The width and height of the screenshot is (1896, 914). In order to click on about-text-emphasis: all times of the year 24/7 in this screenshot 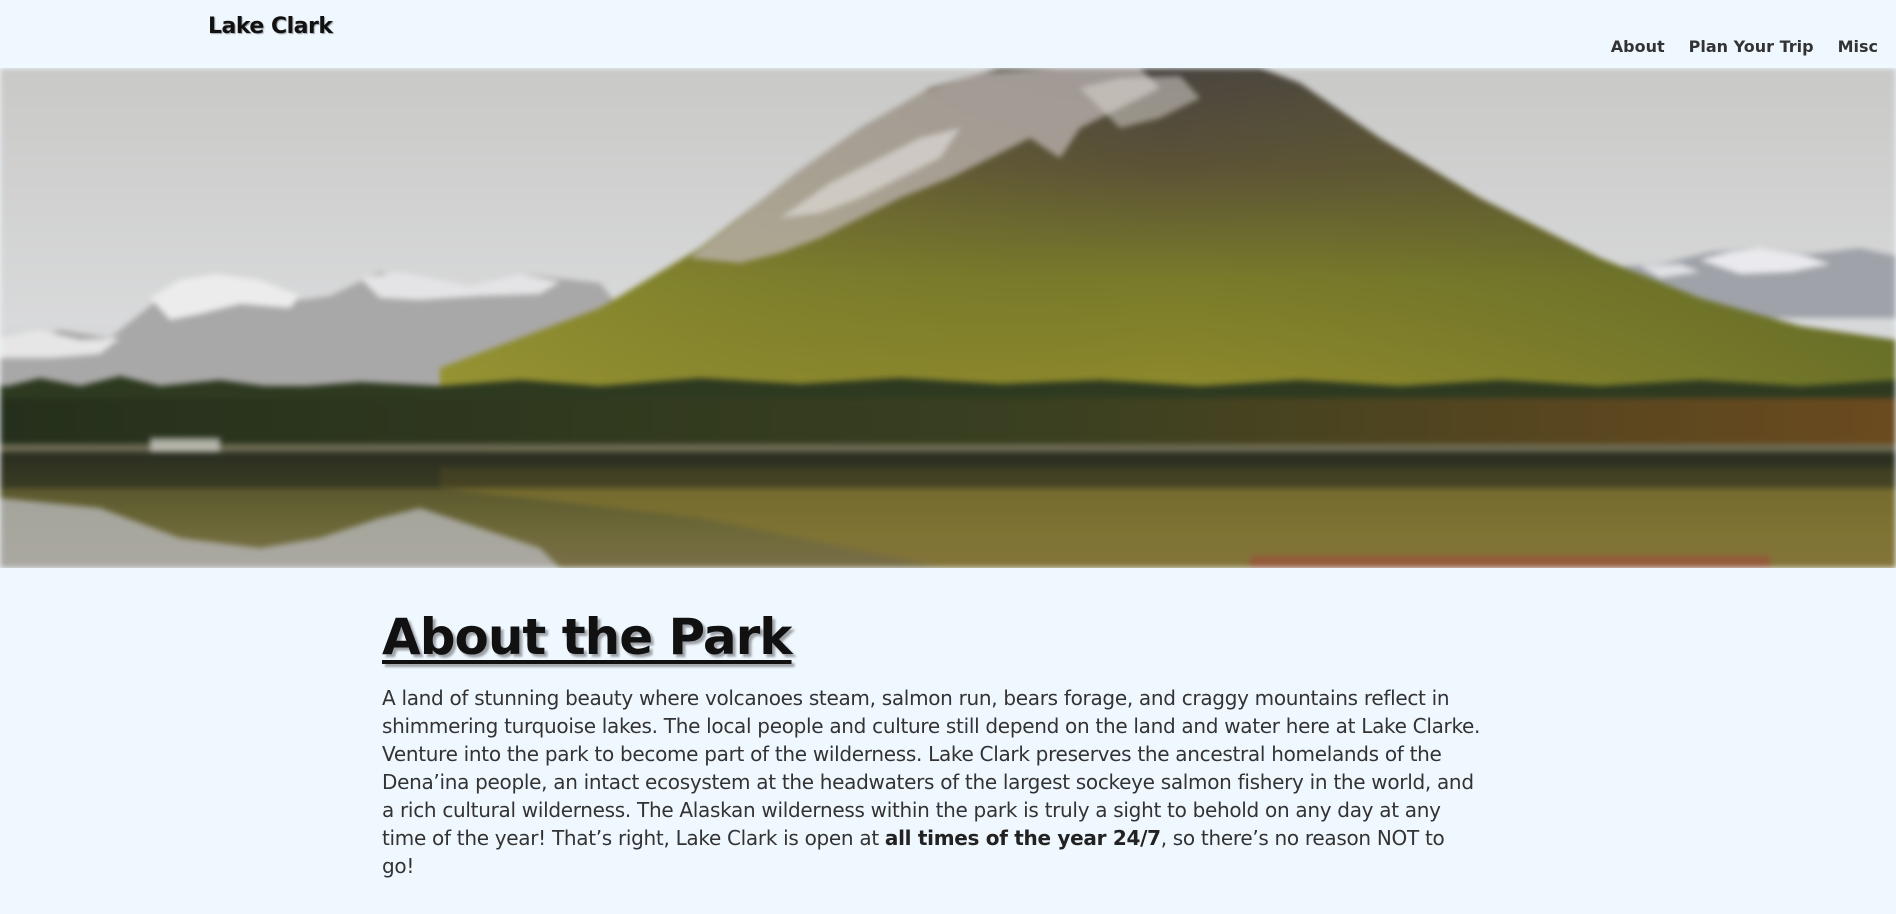, I will do `click(1022, 838)`.